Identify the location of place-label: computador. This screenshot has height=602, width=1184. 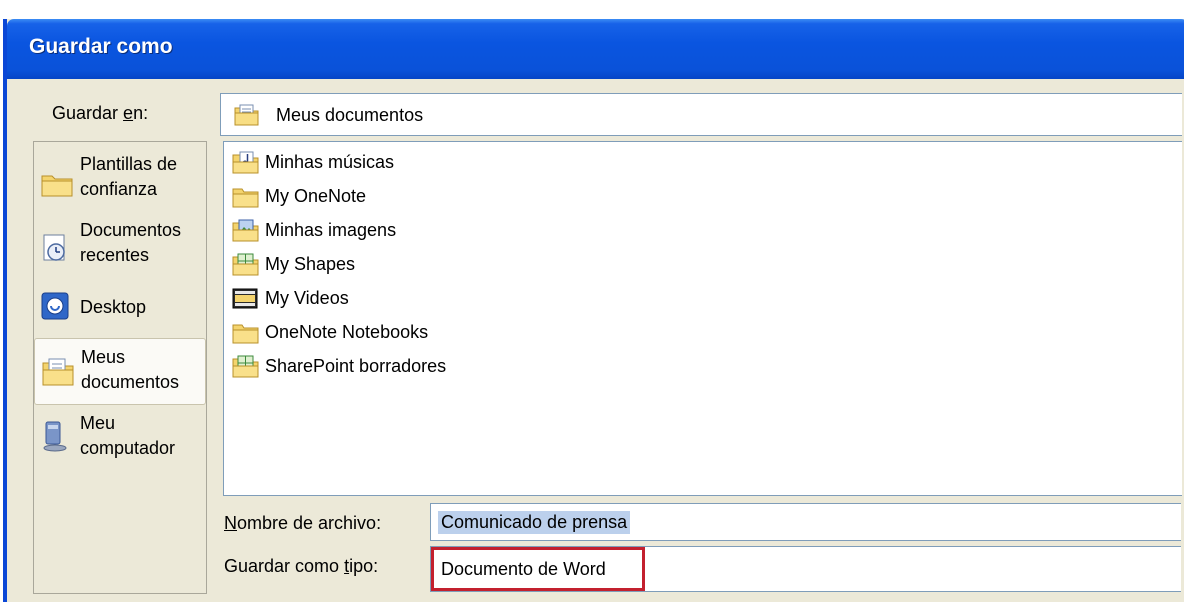
(128, 448).